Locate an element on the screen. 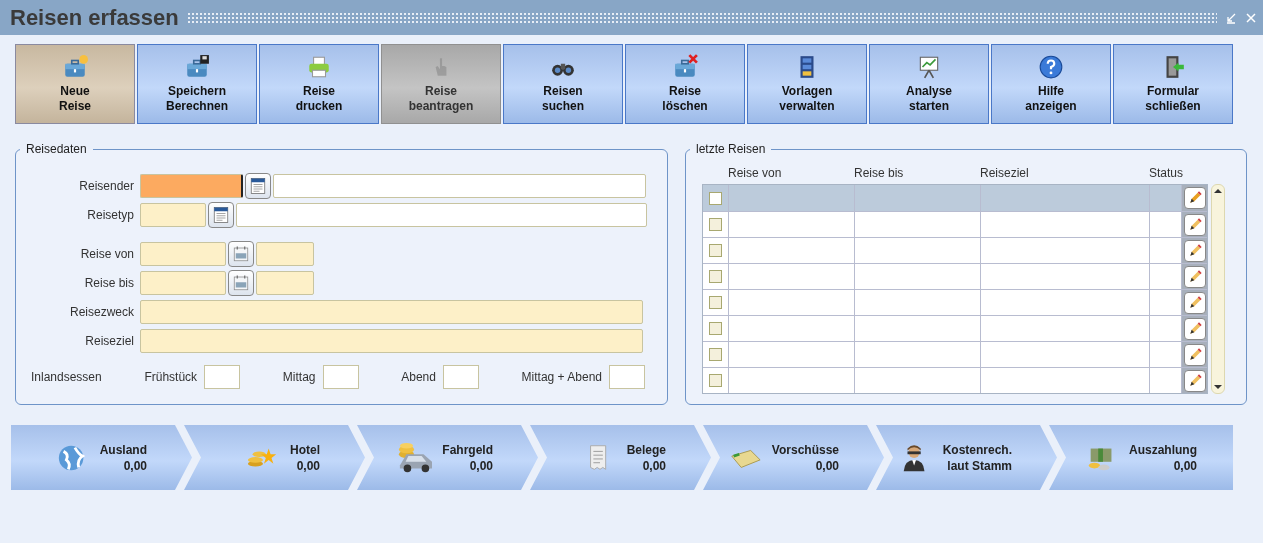 This screenshot has height=543, width=1263. list-icon is located at coordinates (221, 215).